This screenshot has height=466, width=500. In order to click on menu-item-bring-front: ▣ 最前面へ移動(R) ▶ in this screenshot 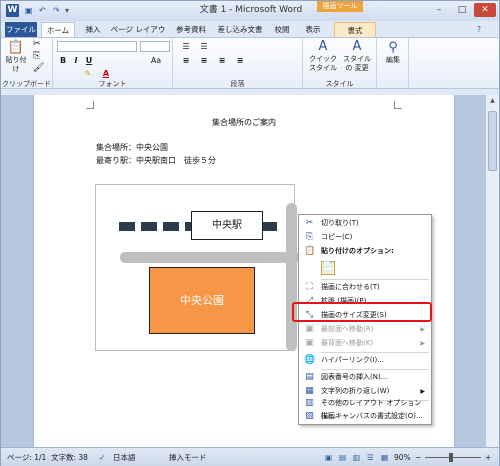, I will do `click(365, 329)`.